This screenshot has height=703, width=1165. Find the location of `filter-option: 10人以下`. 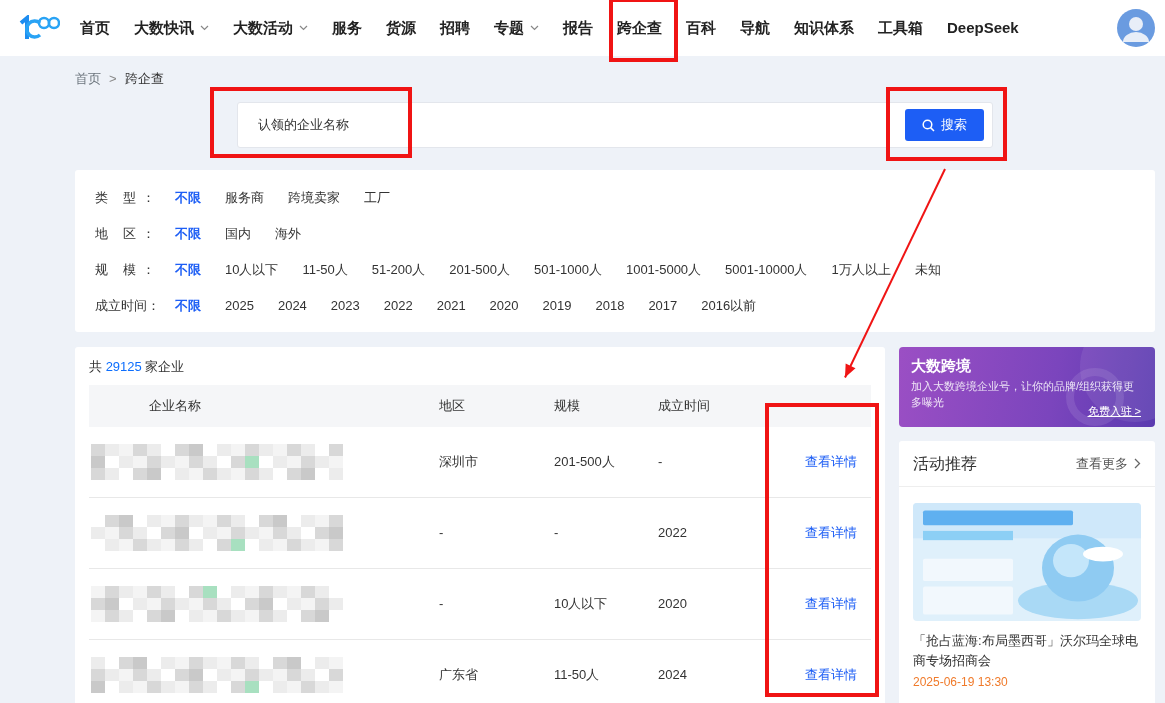

filter-option: 10人以下 is located at coordinates (252, 270).